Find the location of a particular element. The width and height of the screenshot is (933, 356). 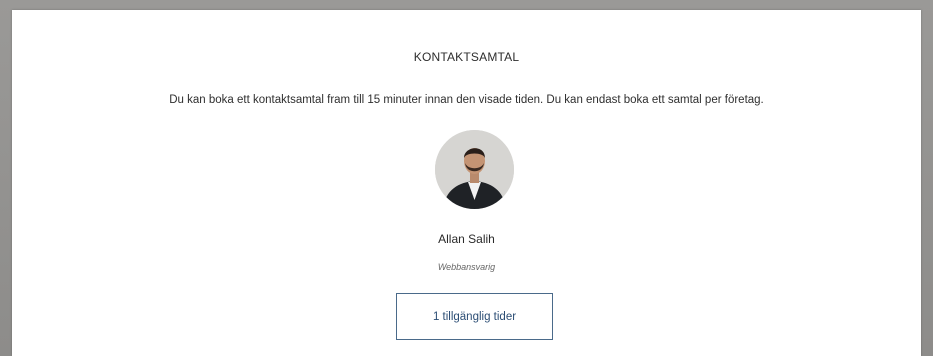

avatar is located at coordinates (474, 169).